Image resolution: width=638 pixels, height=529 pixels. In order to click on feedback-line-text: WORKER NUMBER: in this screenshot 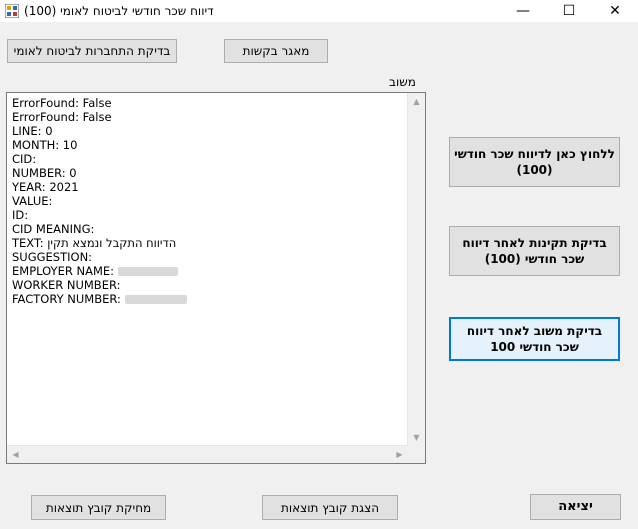, I will do `click(66, 285)`.